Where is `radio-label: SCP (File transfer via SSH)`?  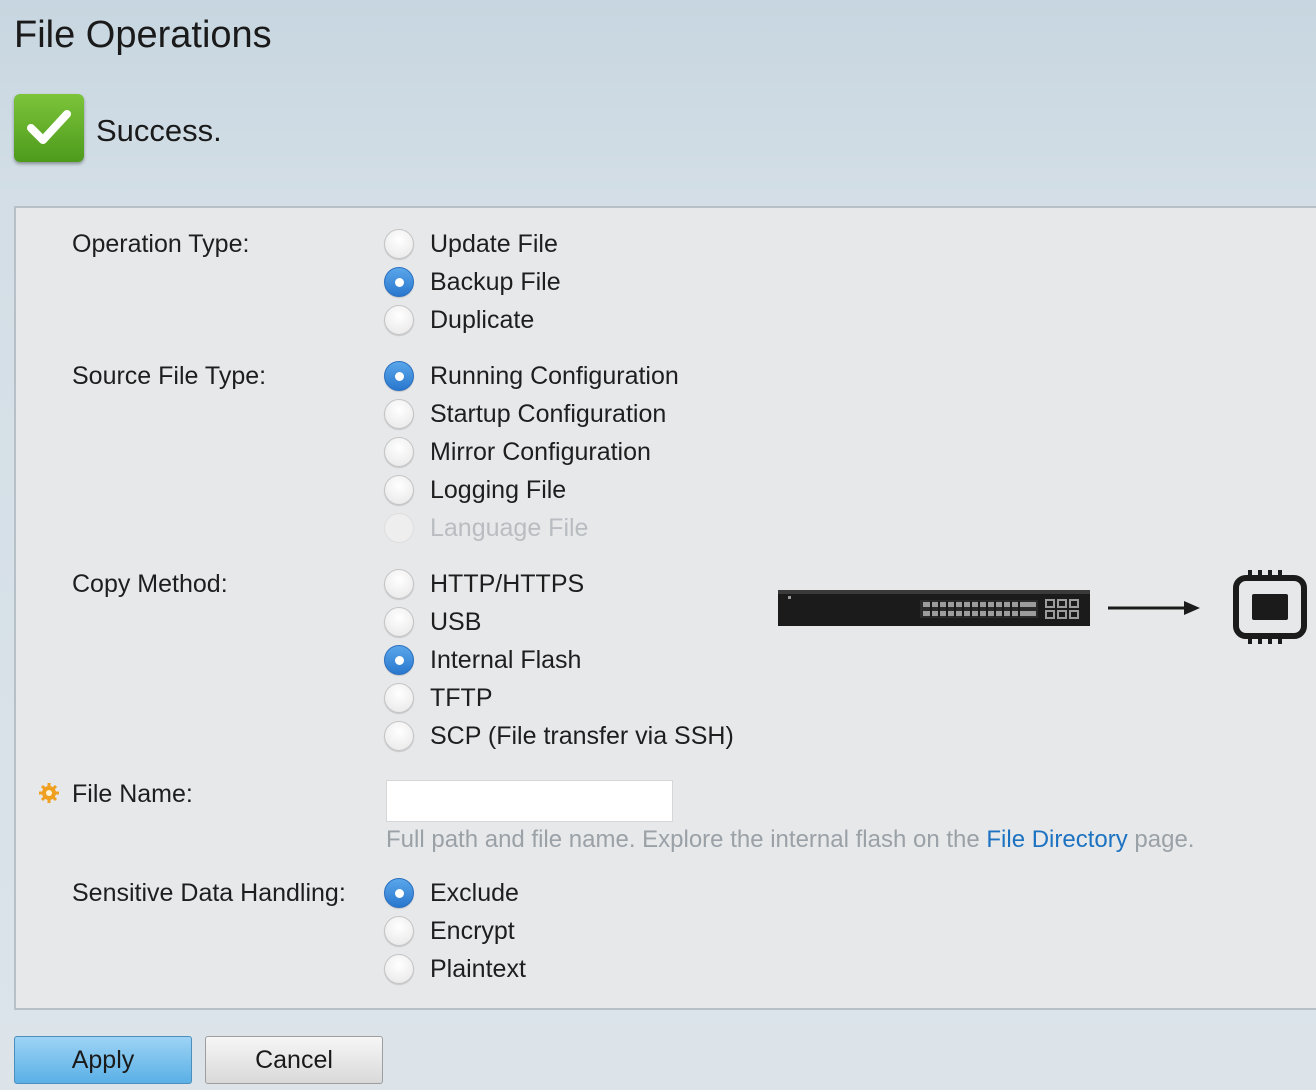
radio-label: SCP (File transfer via SSH) is located at coordinates (582, 735).